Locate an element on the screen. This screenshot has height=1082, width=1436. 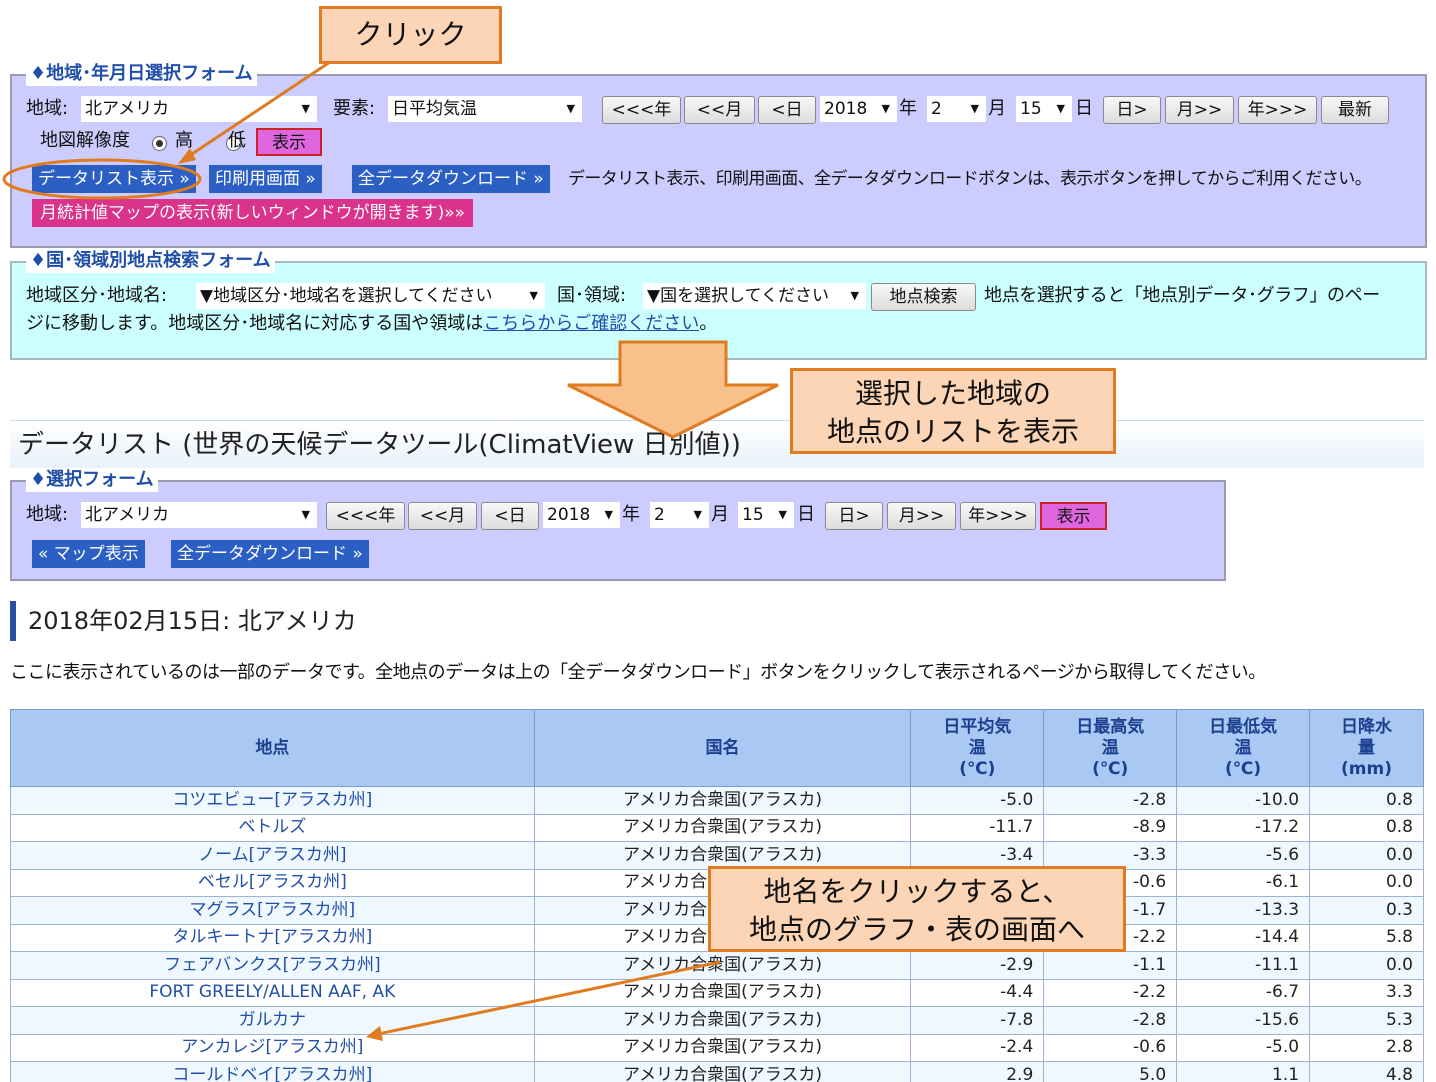
click-callout-text: クリック is located at coordinates (410, 34).